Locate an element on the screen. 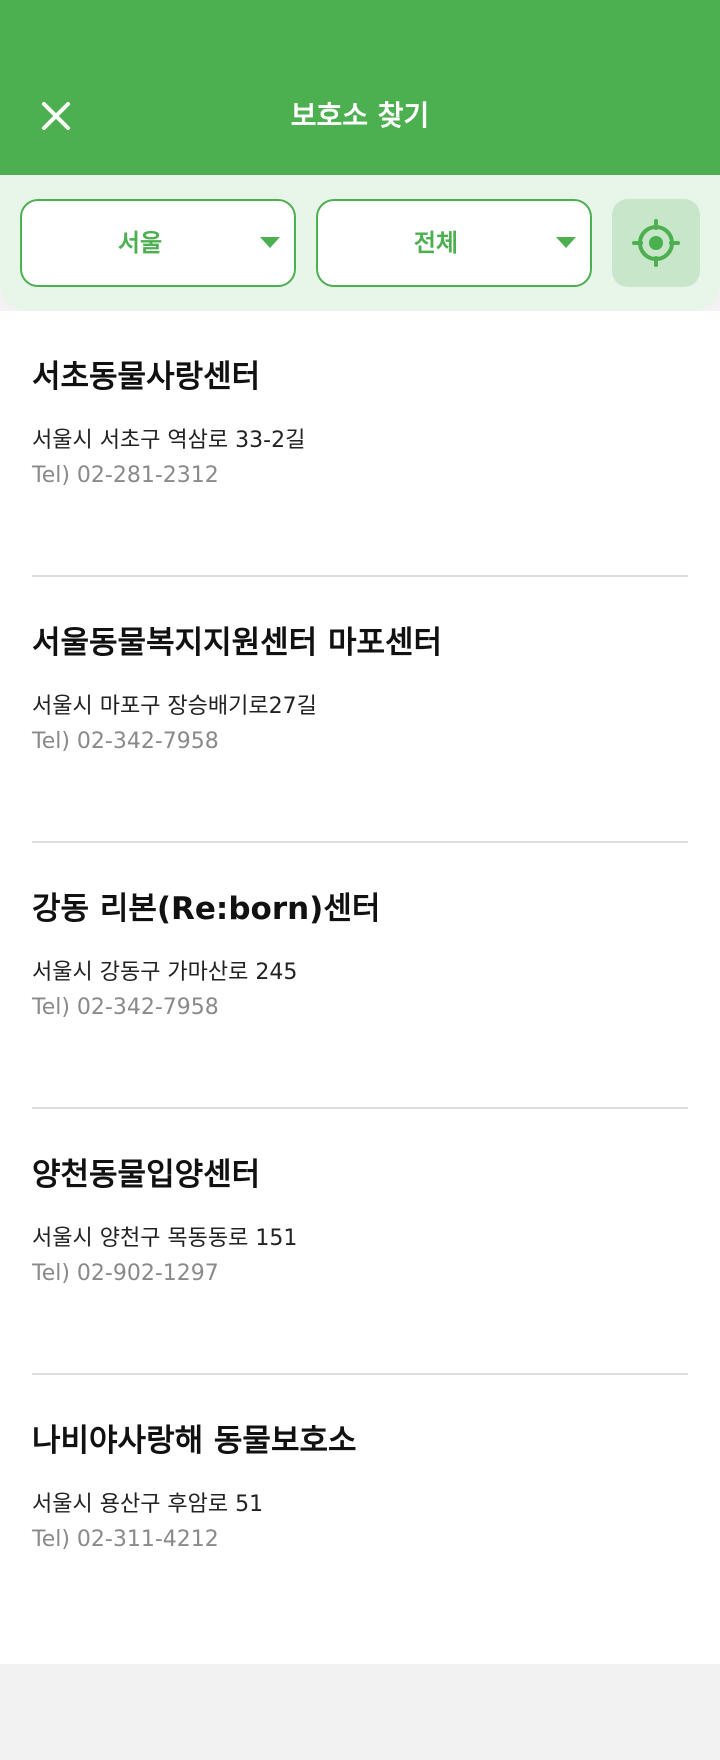 Image resolution: width=720 pixels, height=1760 pixels. current-location-button is located at coordinates (656, 243).